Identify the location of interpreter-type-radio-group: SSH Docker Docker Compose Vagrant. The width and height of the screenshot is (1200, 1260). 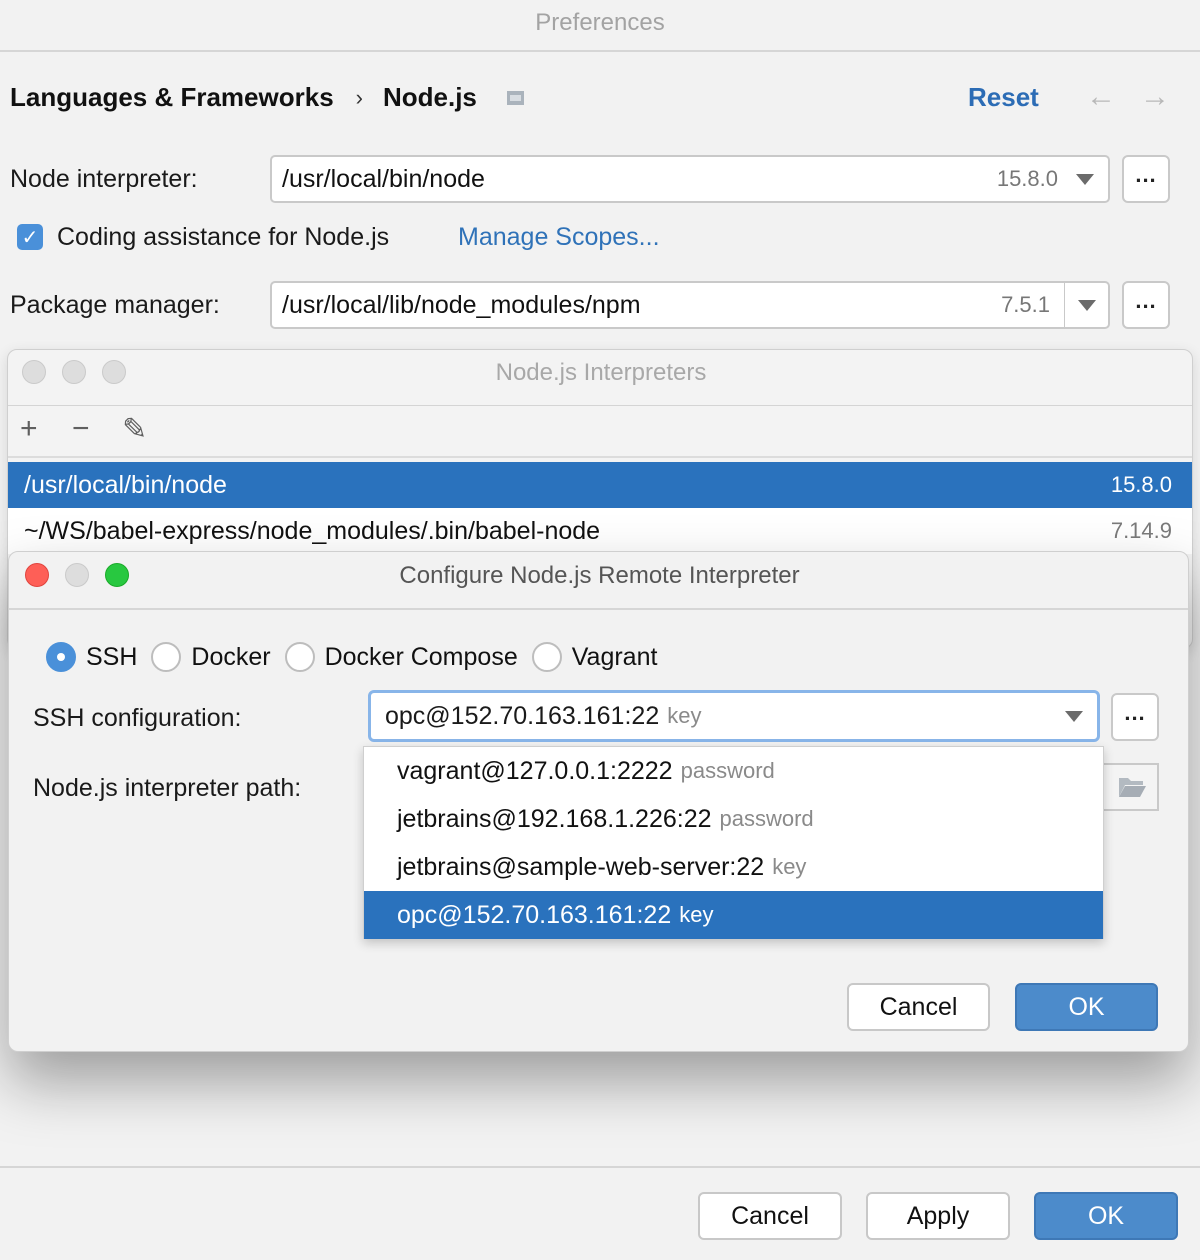
(358, 657).